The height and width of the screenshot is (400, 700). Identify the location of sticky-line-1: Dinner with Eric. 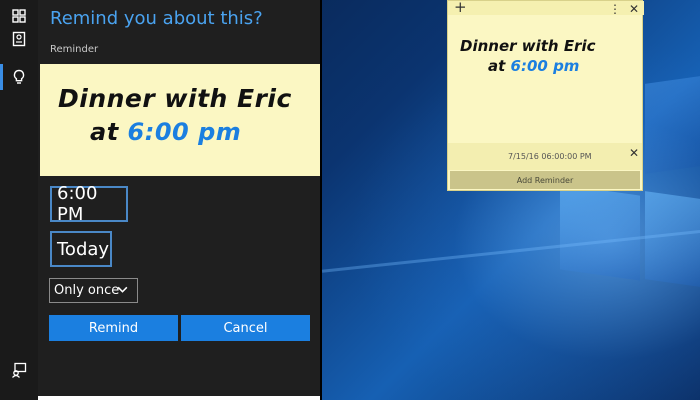
(528, 46).